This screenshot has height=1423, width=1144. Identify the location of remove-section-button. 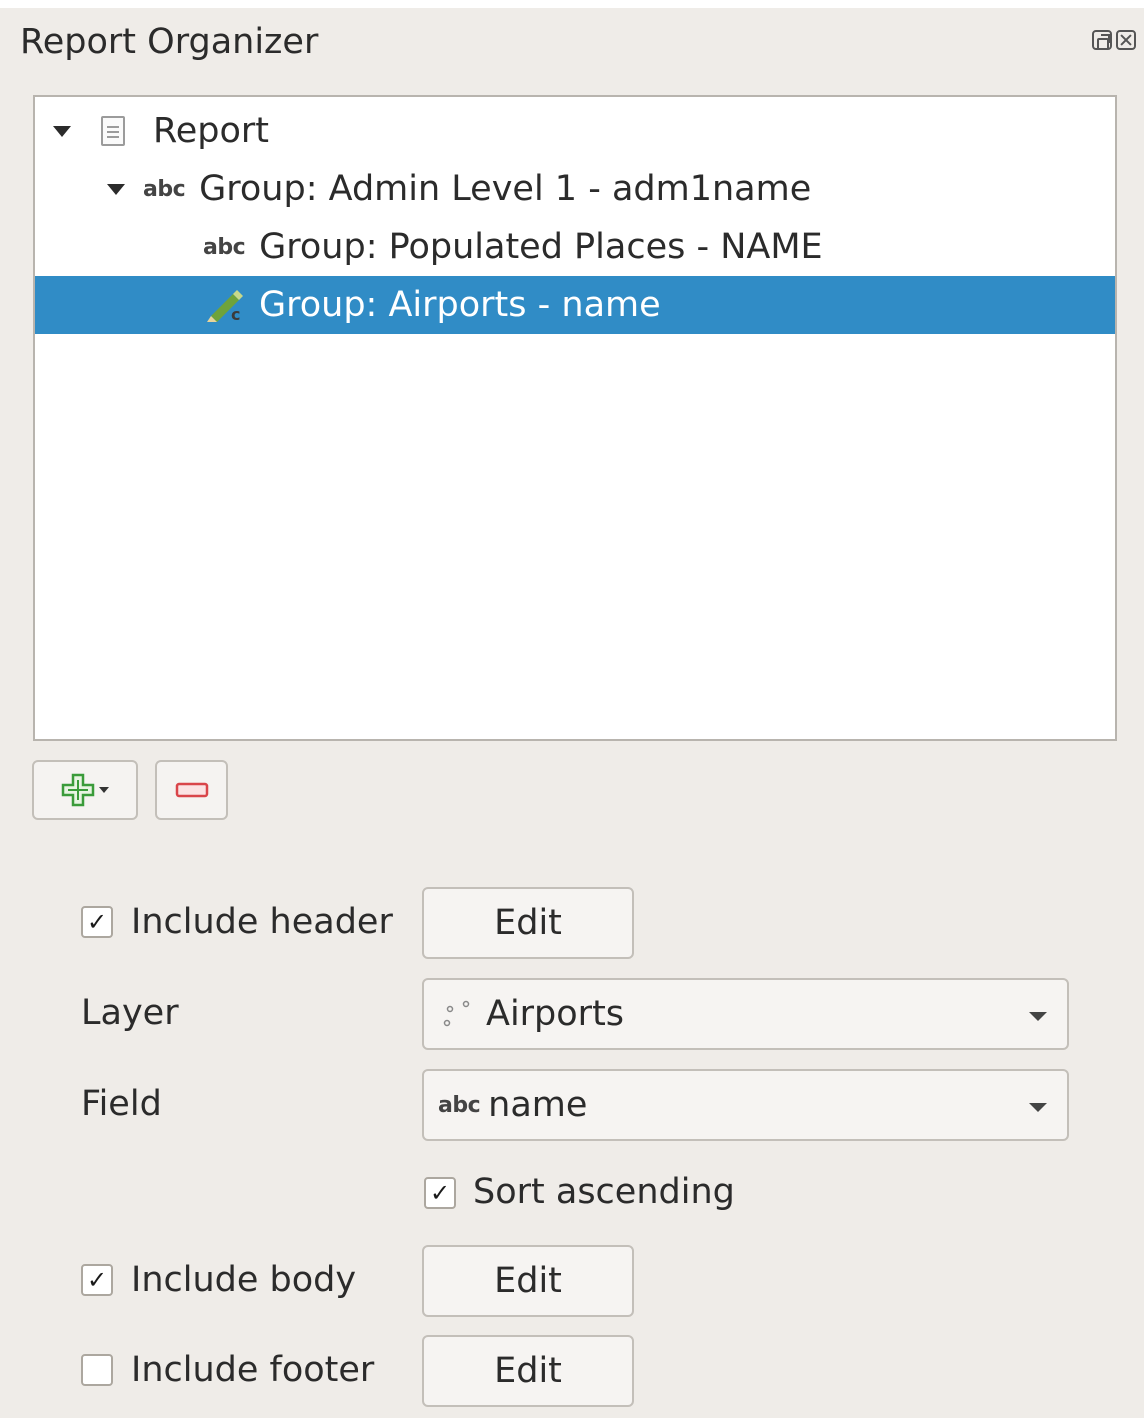
(191, 790).